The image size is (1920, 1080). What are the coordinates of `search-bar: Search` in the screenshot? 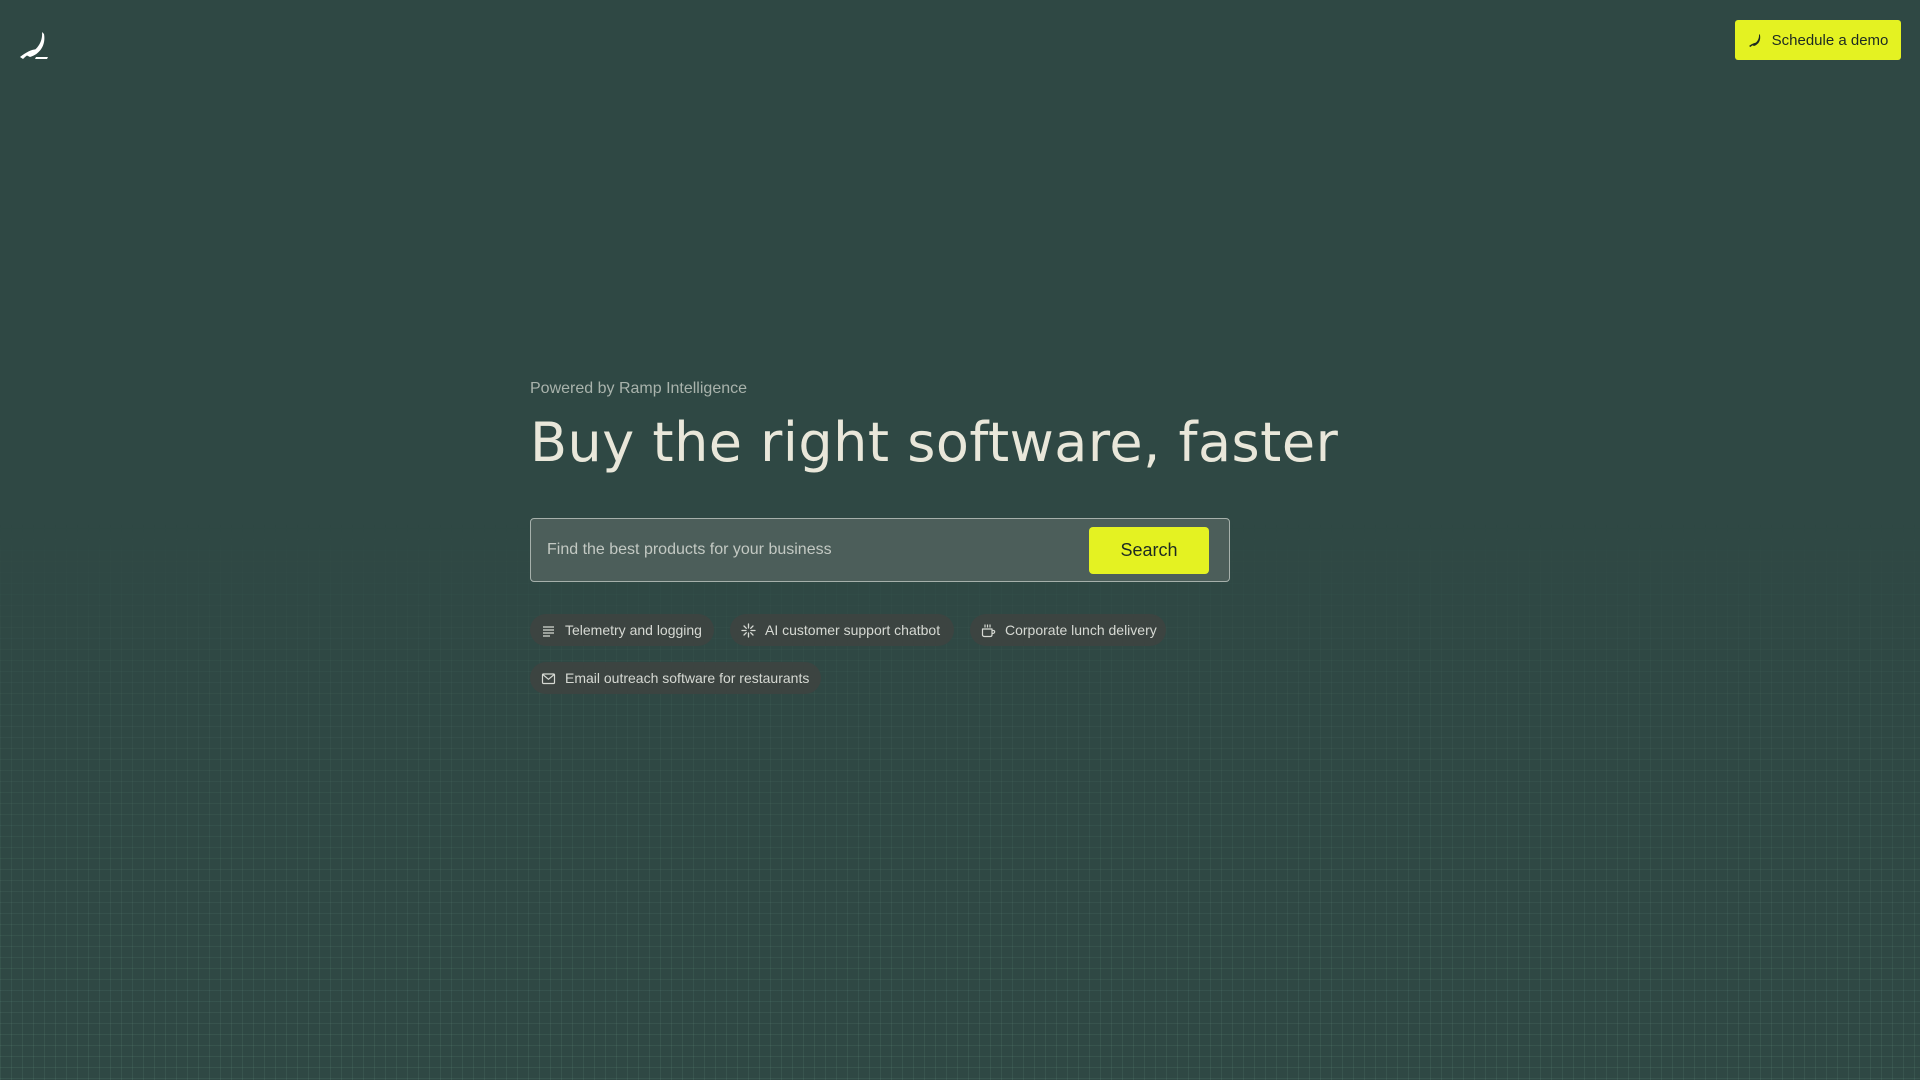 It's located at (880, 550).